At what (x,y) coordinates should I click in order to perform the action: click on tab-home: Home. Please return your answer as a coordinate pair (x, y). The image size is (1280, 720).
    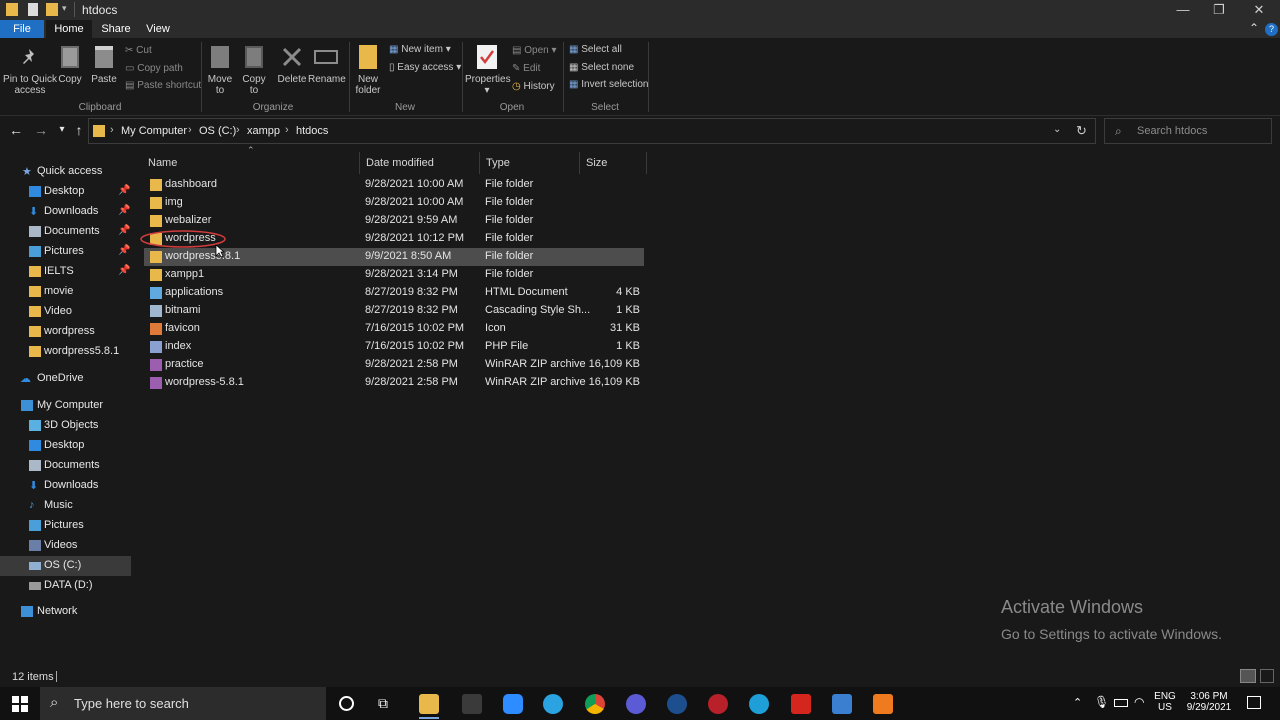
    Looking at the image, I should click on (69, 29).